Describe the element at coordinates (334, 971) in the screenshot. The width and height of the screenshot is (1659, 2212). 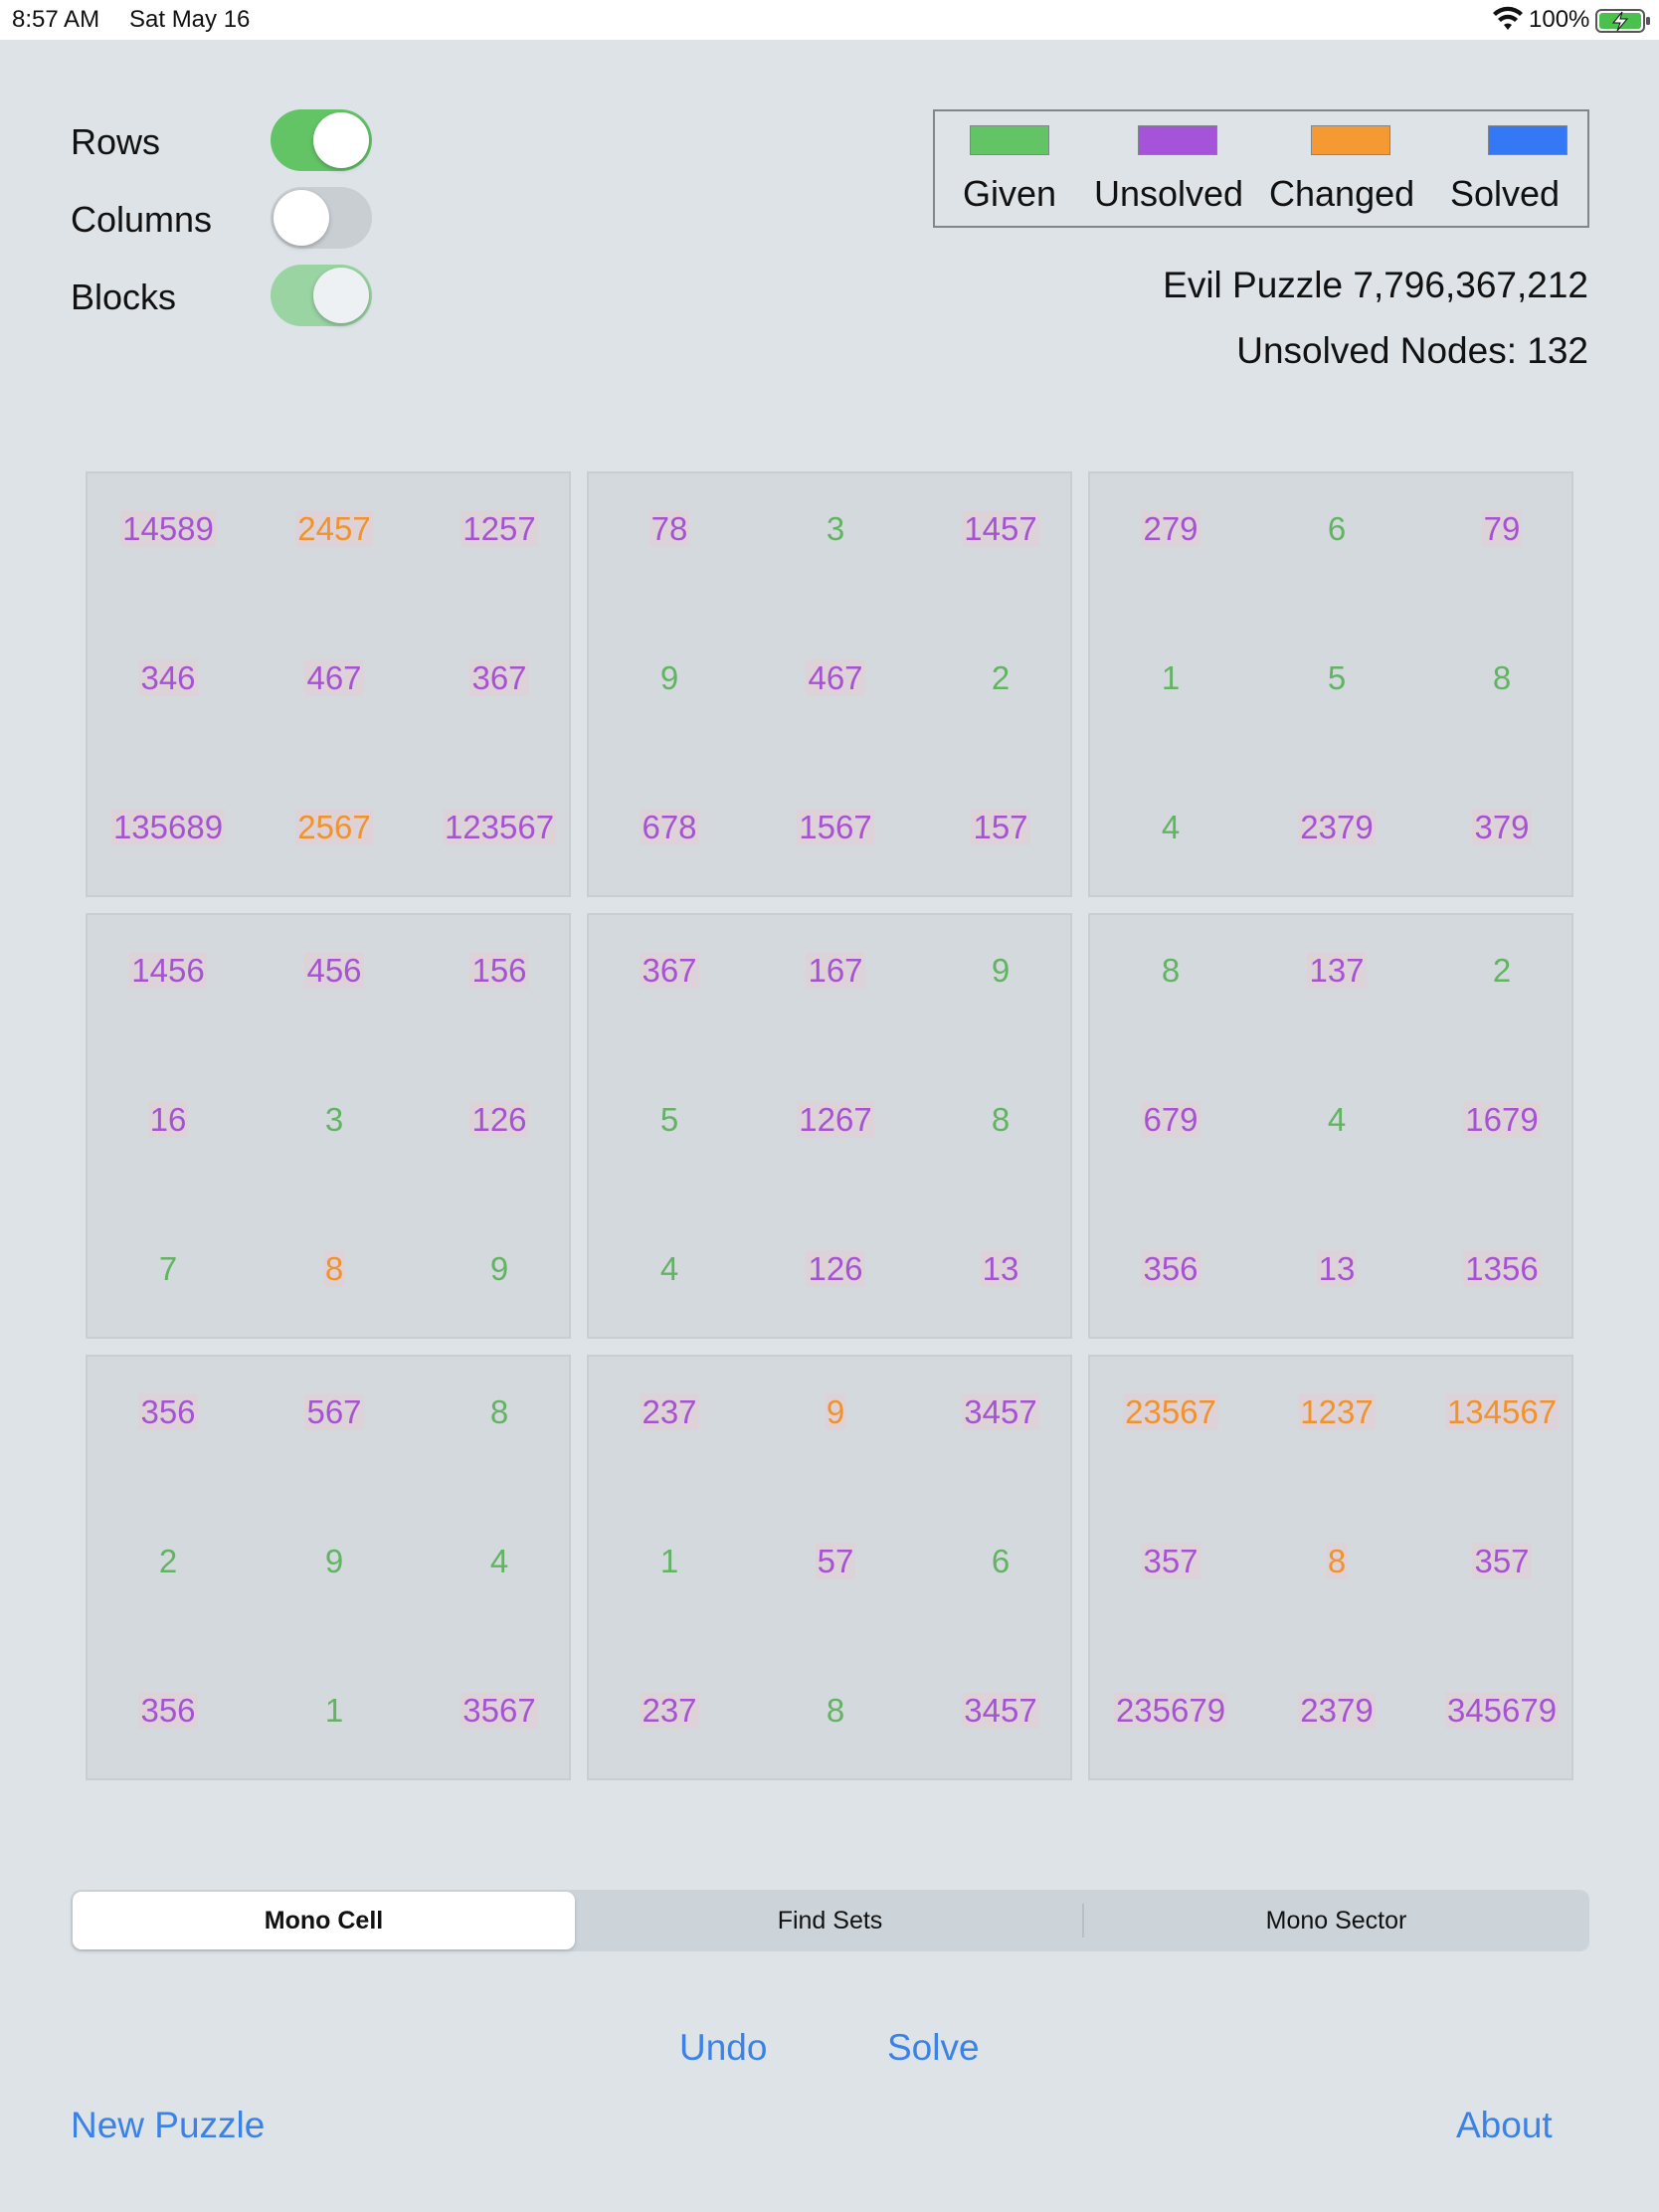
I see `sudoku-cell: 456` at that location.